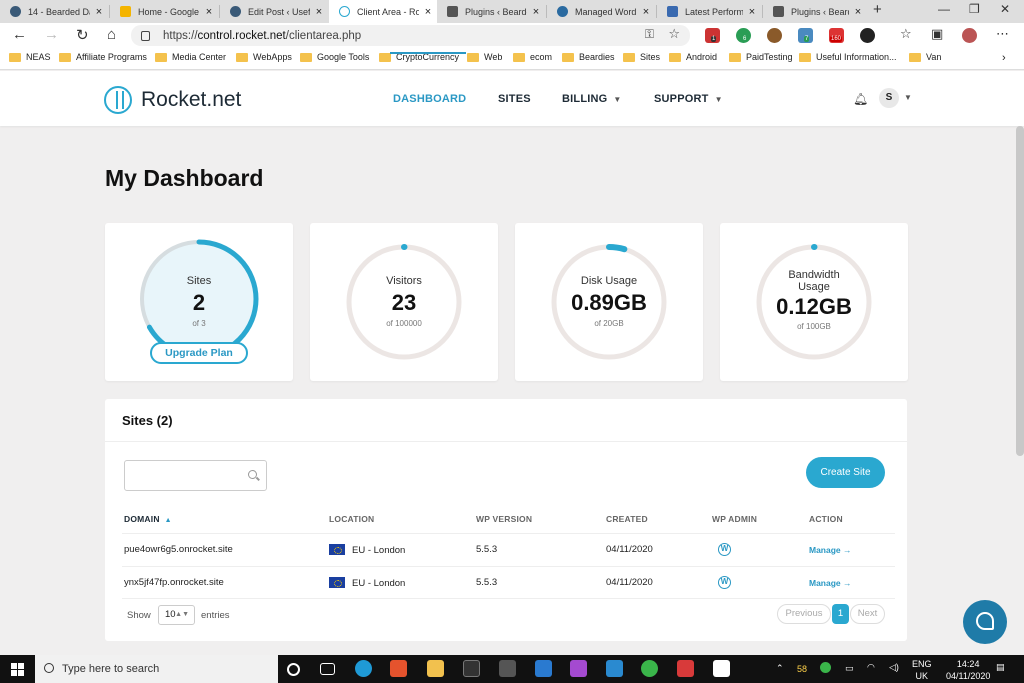 The width and height of the screenshot is (1024, 683). What do you see at coordinates (849, 668) in the screenshot?
I see `display-icon: ▭` at bounding box center [849, 668].